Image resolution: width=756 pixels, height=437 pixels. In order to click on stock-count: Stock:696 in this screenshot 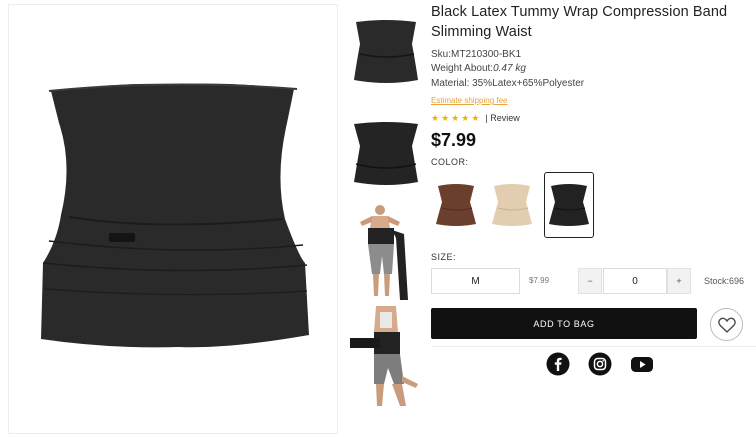, I will do `click(724, 281)`.